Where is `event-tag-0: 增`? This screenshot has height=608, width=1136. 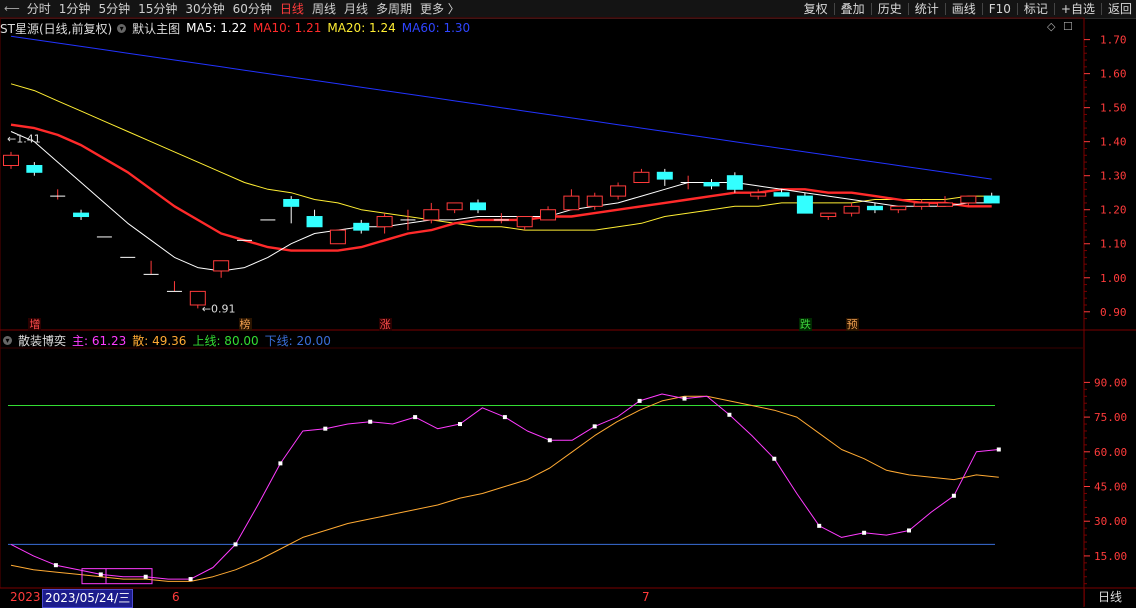 event-tag-0: 增 is located at coordinates (35, 324).